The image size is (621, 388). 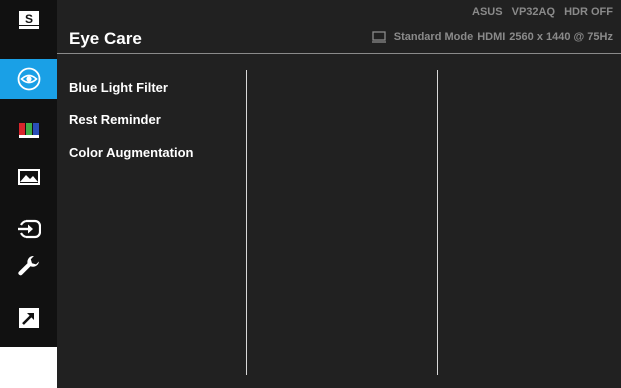 I want to click on monitor-icon, so click(x=378, y=37).